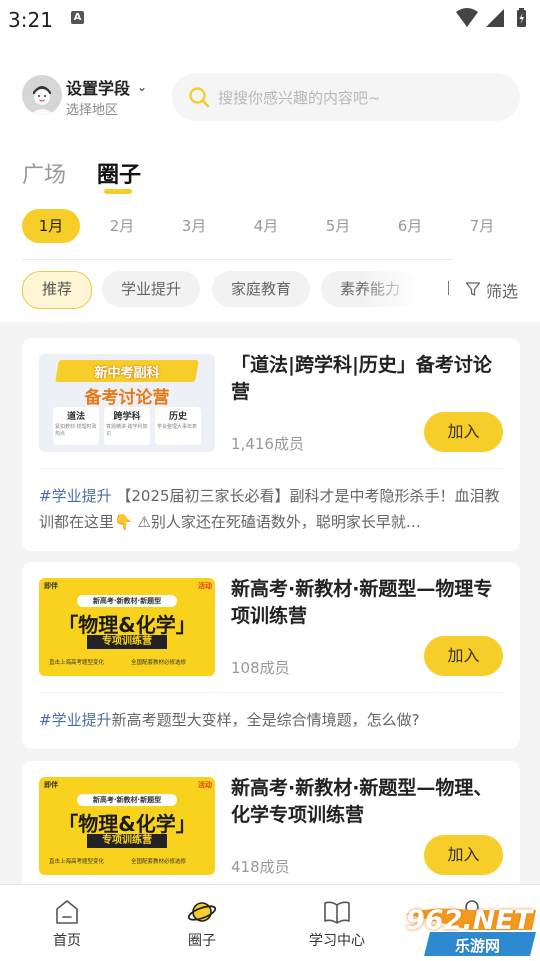 The height and width of the screenshot is (961, 540). Describe the element at coordinates (67, 941) in the screenshot. I see `nav-home-label: 首页` at that location.